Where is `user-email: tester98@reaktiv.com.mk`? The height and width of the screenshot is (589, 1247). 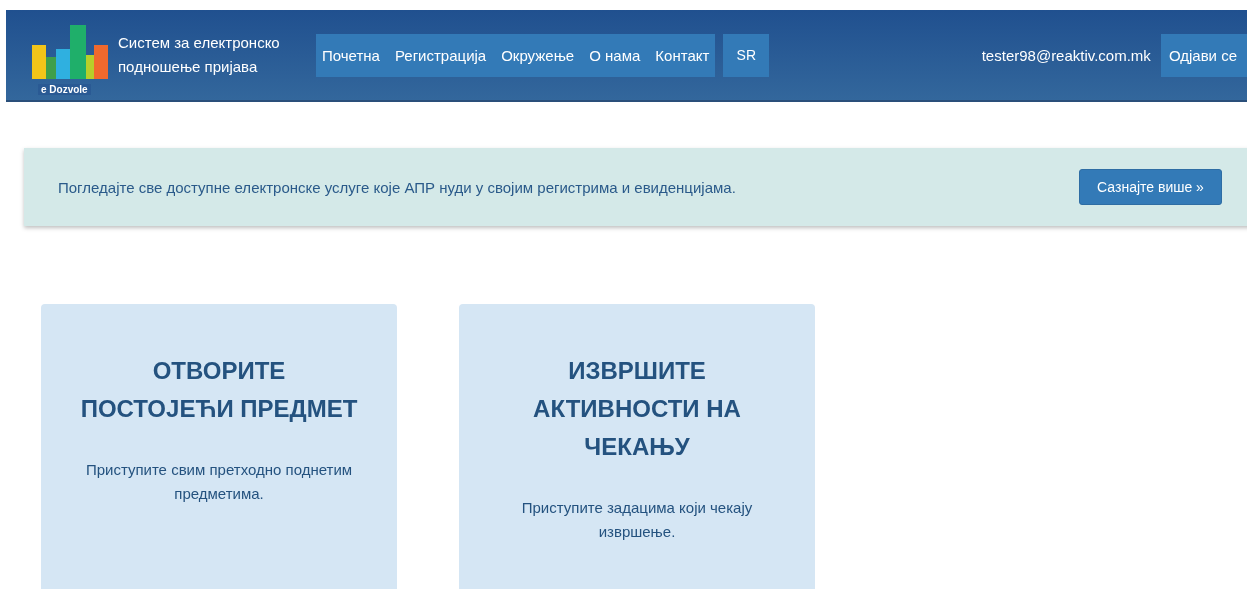 user-email: tester98@reaktiv.com.mk is located at coordinates (1066, 55).